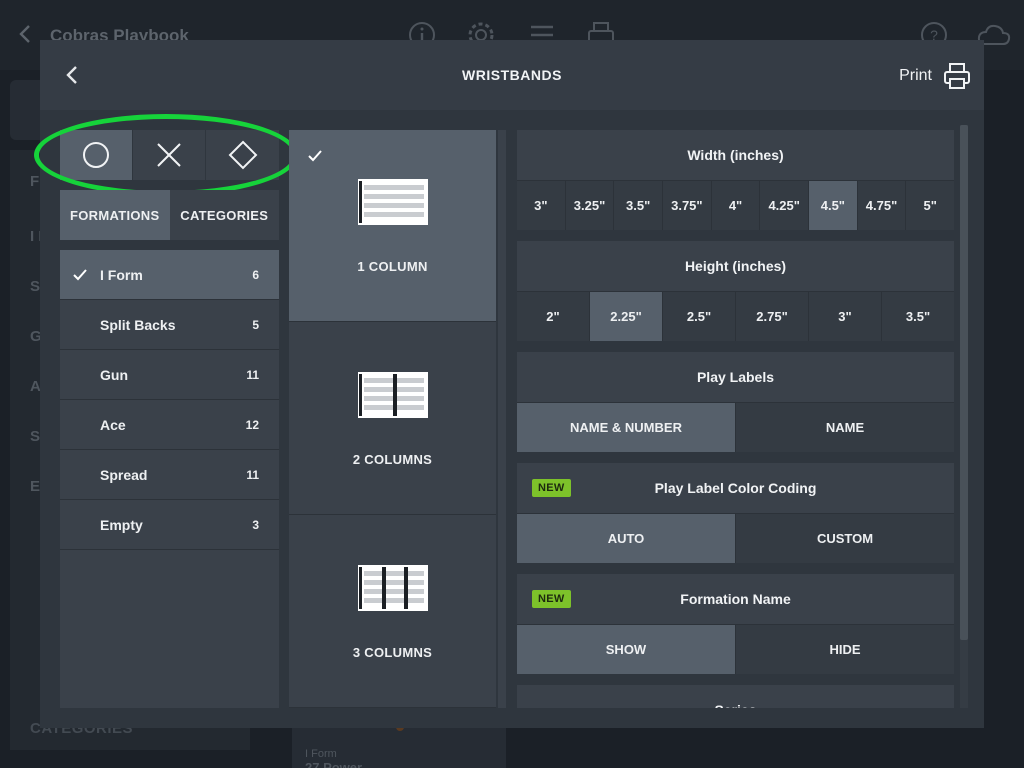 The image size is (1024, 768). Describe the element at coordinates (735, 155) in the screenshot. I see `width-label: Width (inches)` at that location.